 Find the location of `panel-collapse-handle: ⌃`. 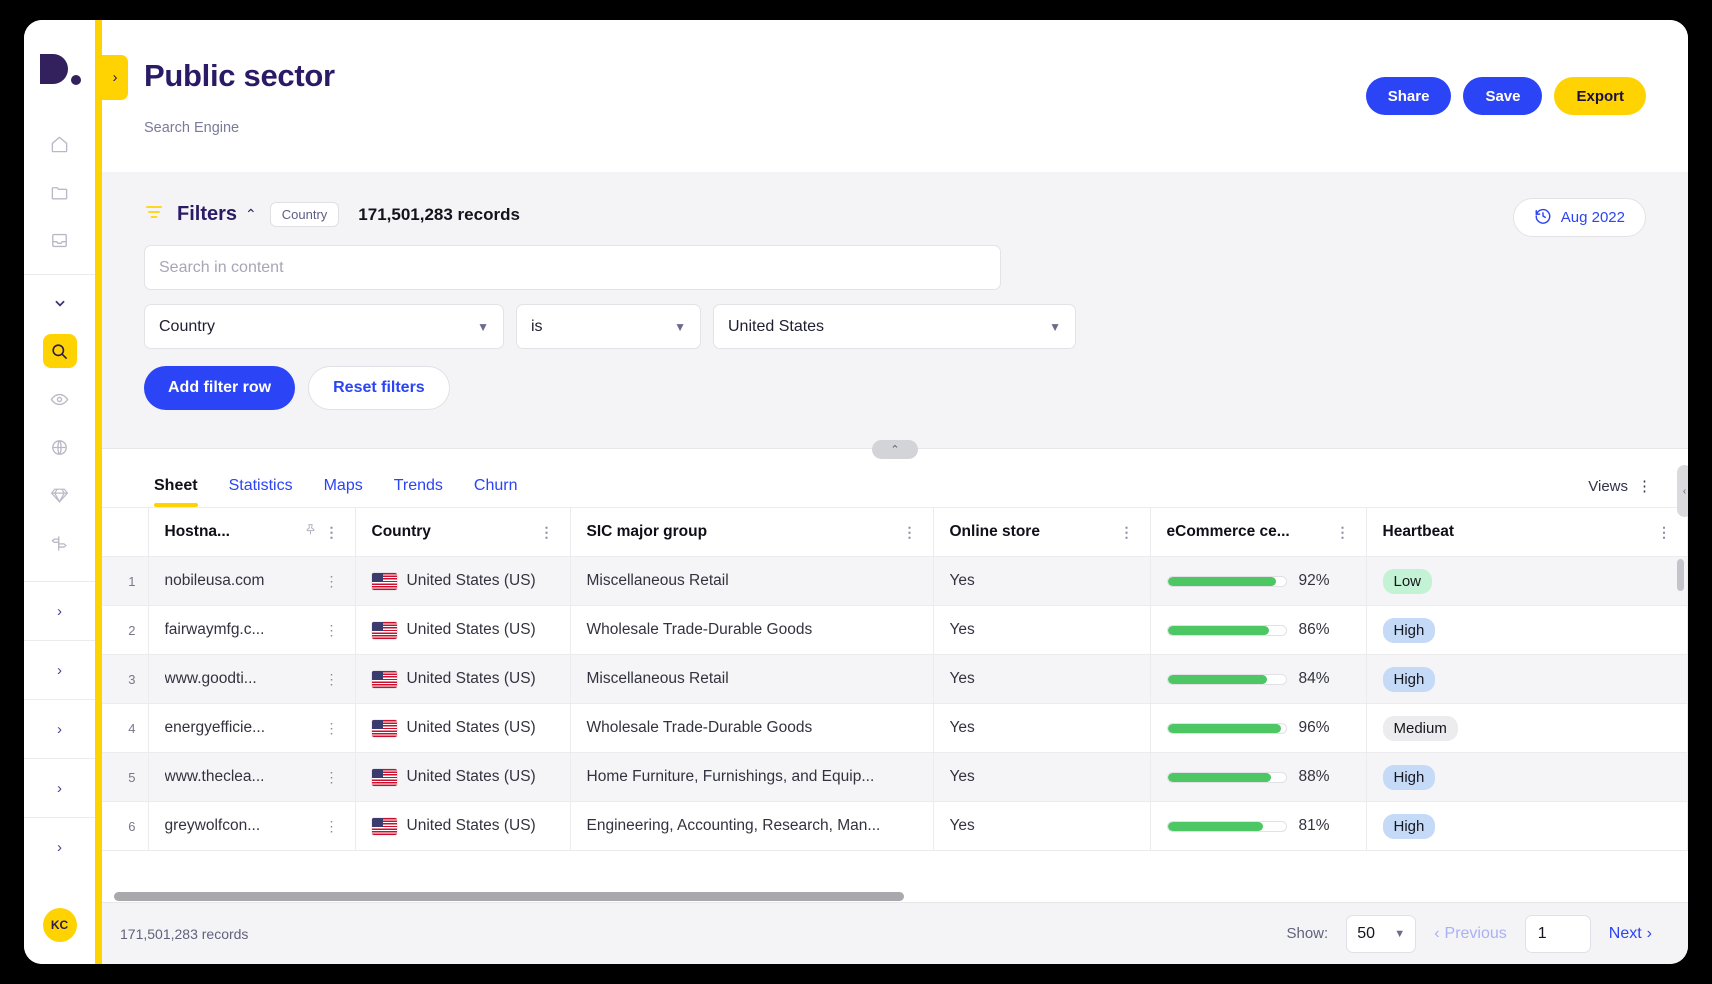

panel-collapse-handle: ⌃ is located at coordinates (895, 449).